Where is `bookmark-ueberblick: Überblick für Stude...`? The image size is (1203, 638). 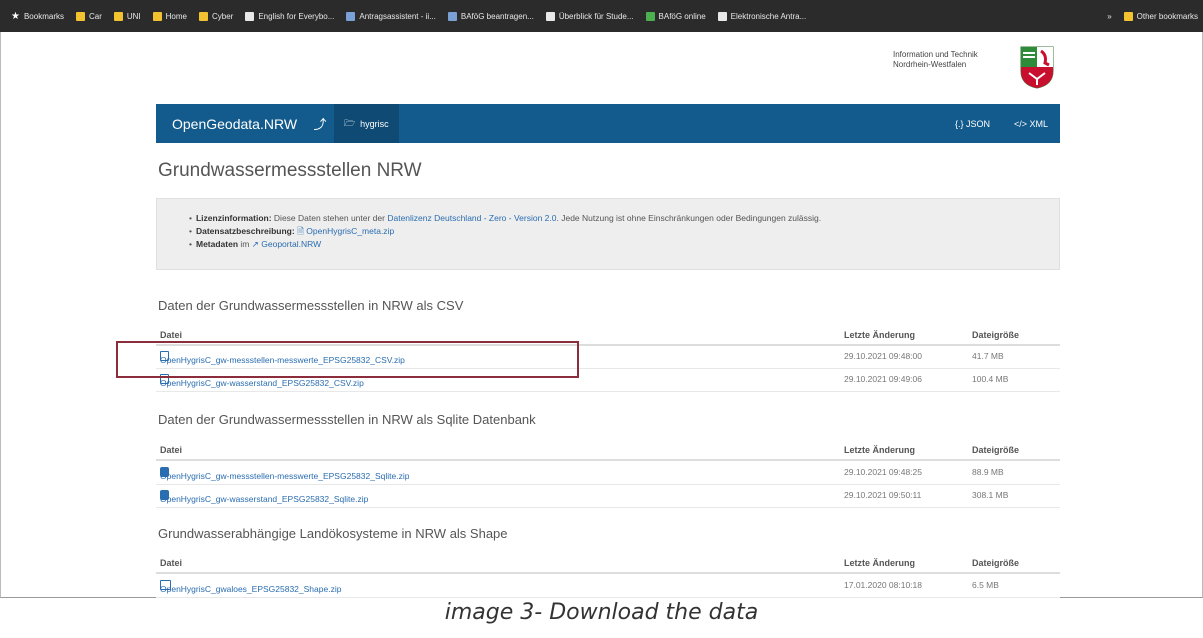 bookmark-ueberblick: Überblick für Stude... is located at coordinates (590, 16).